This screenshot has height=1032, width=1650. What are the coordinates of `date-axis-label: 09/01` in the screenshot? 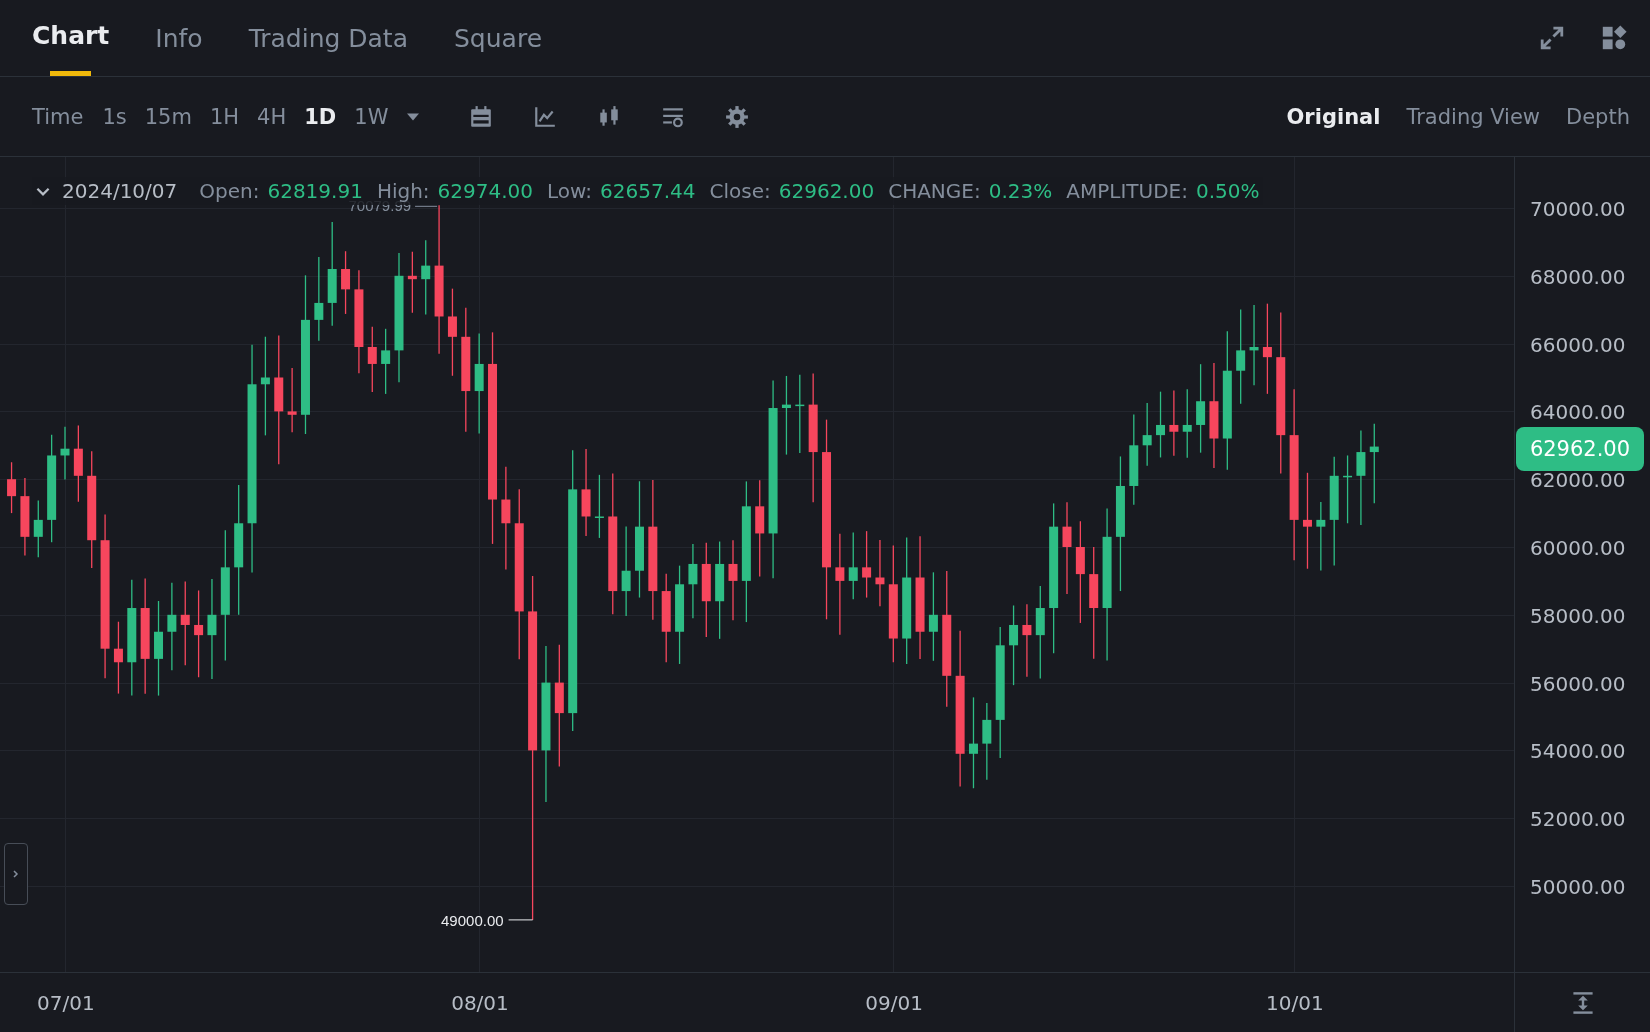 It's located at (894, 1003).